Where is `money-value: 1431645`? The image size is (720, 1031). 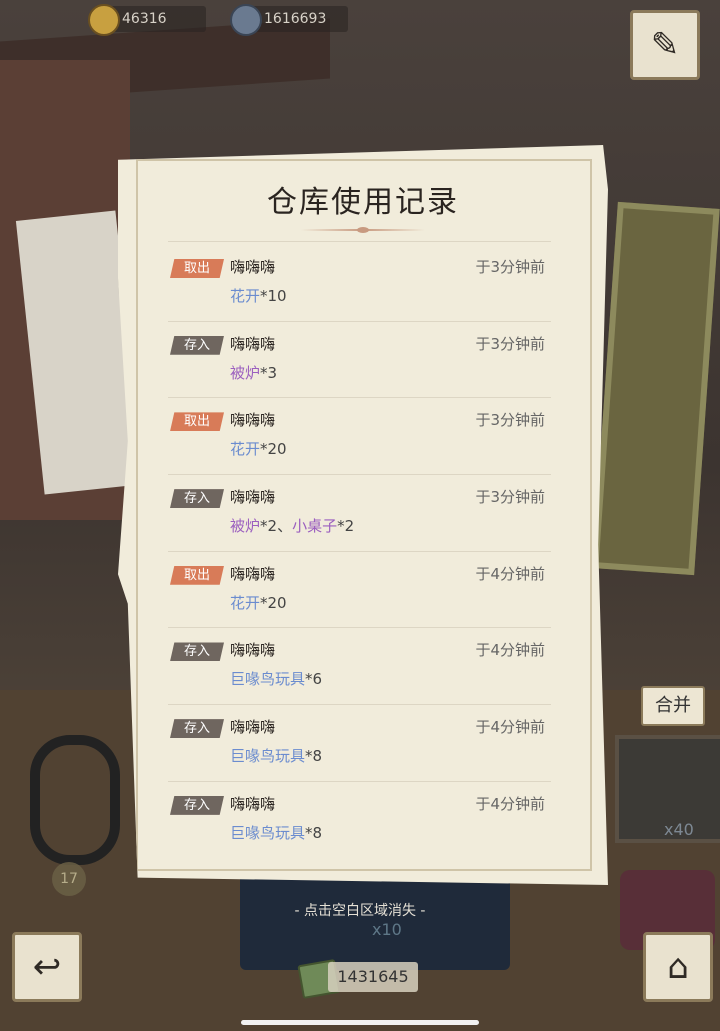 money-value: 1431645 is located at coordinates (373, 977).